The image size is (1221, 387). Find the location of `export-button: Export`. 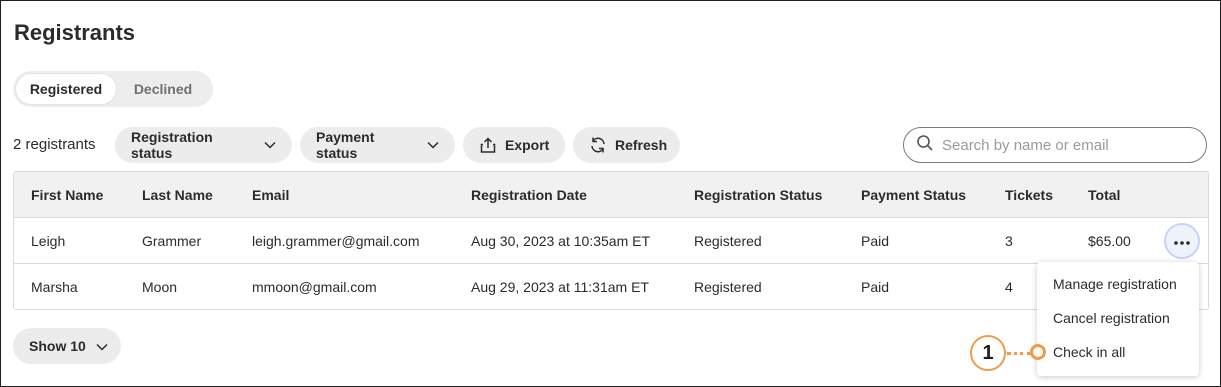

export-button: Export is located at coordinates (514, 145).